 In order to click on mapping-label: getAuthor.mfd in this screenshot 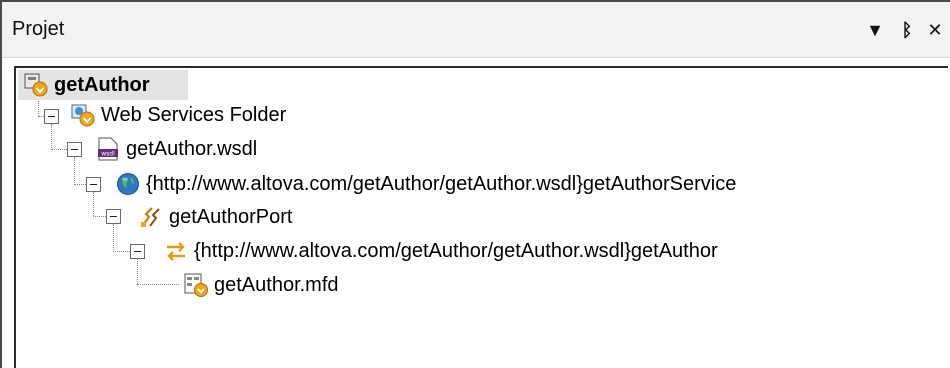, I will do `click(276, 284)`.